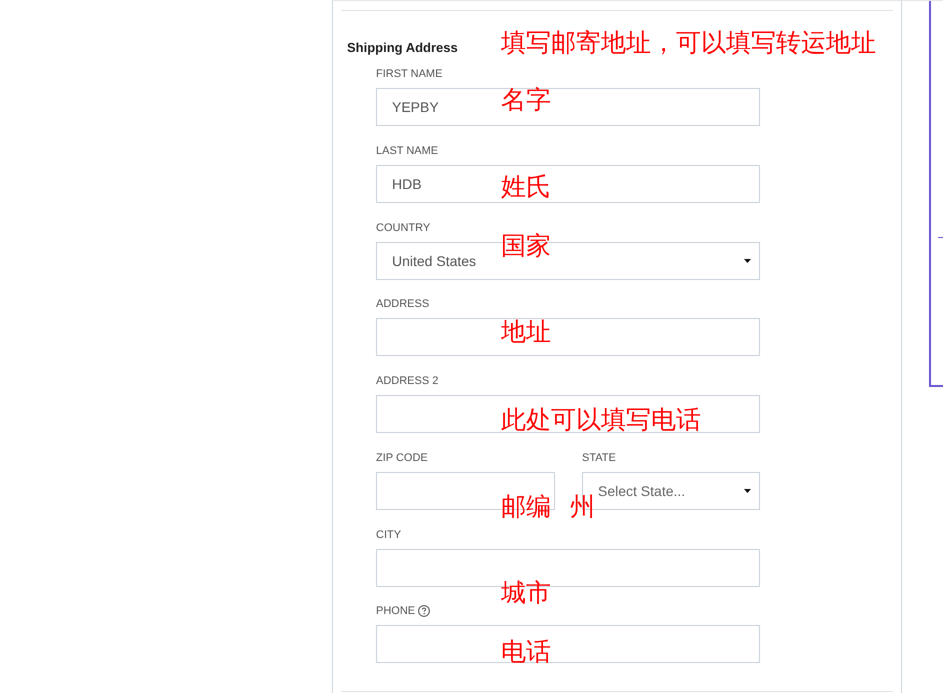  I want to click on section-title: Shipping Address, so click(402, 47).